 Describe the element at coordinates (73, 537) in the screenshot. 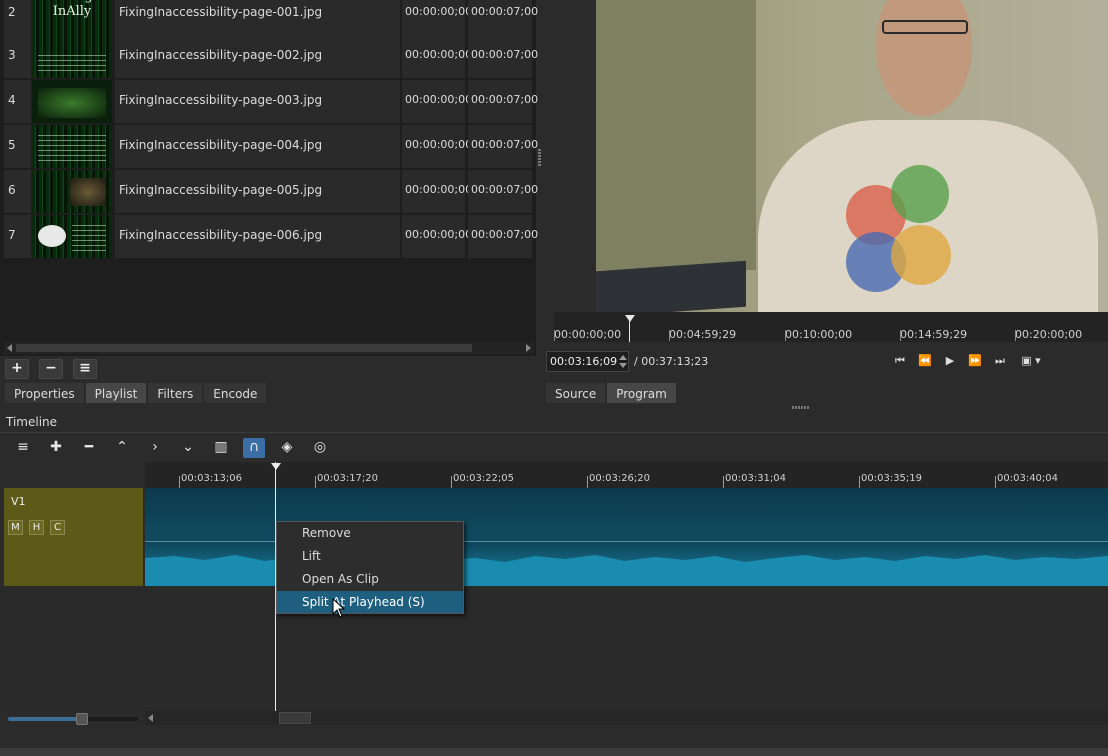

I see `track-header-v1: V1 M H C` at that location.